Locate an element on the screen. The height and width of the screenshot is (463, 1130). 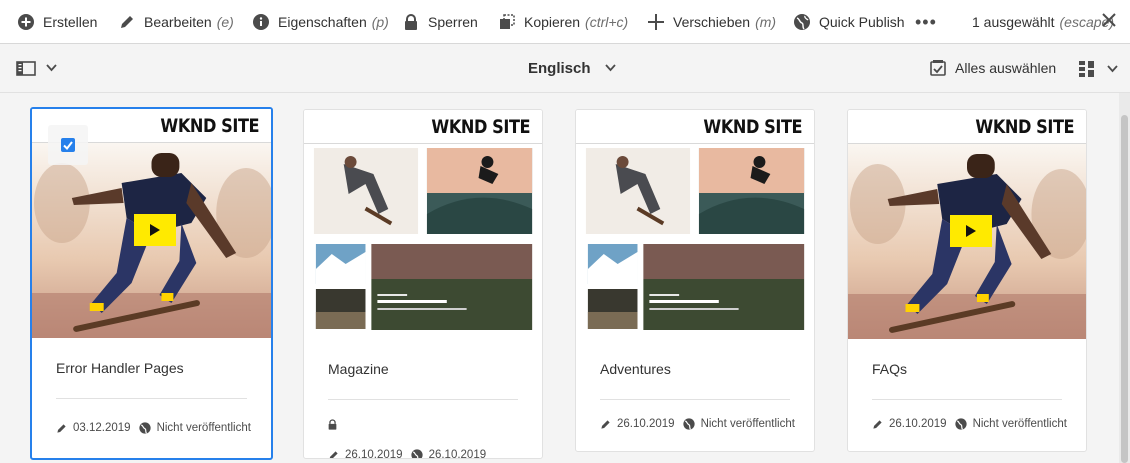
select-all-button: Alles auswählen is located at coordinates (993, 68).